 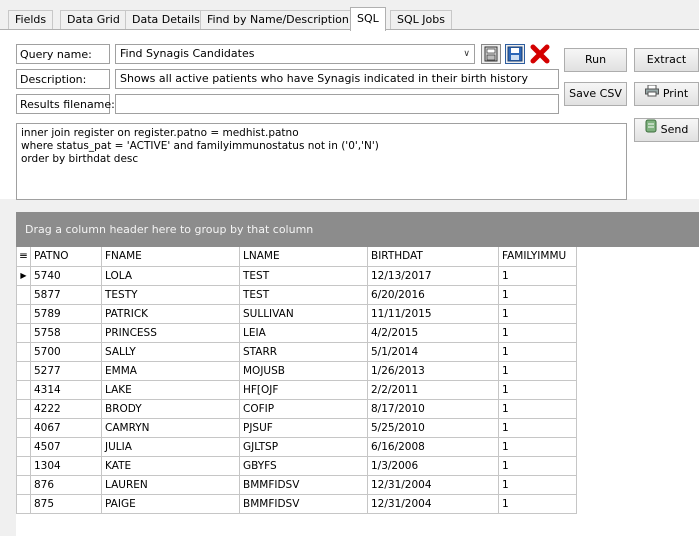 I want to click on tab-data-details: Data Details, so click(x=166, y=20).